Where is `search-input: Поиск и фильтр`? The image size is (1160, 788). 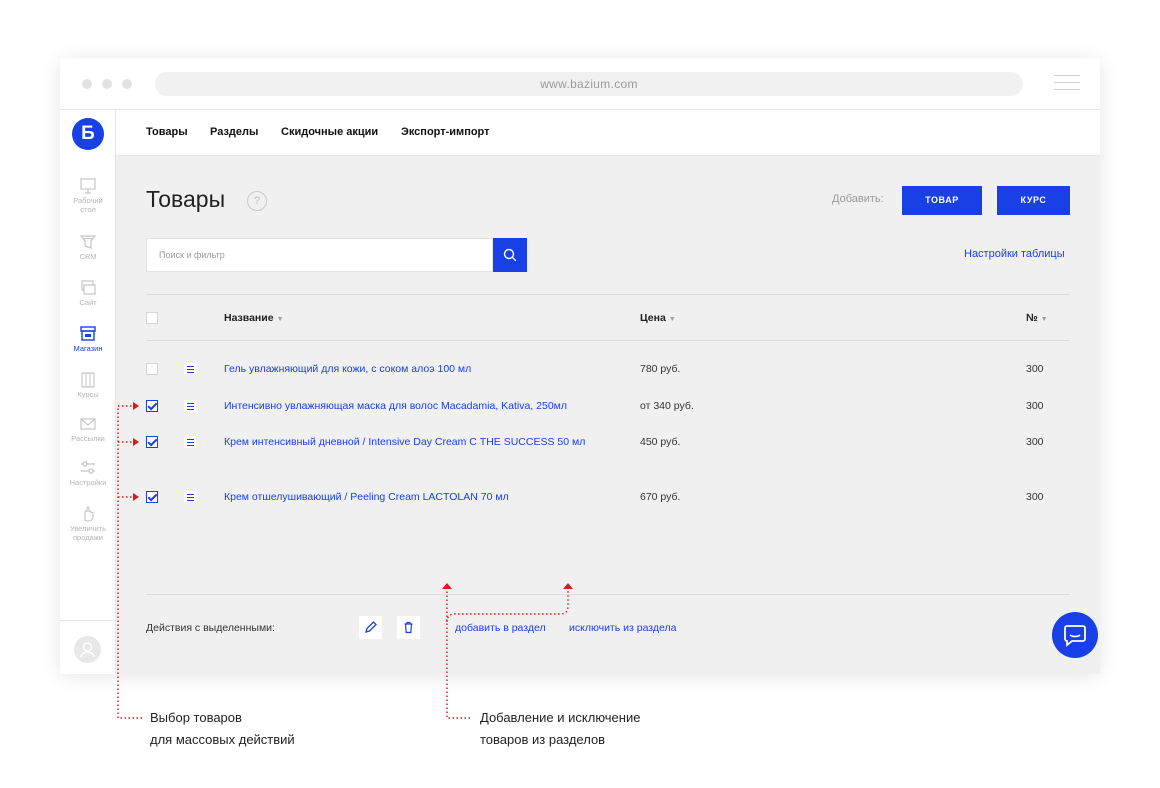 search-input: Поиск и фильтр is located at coordinates (319, 255).